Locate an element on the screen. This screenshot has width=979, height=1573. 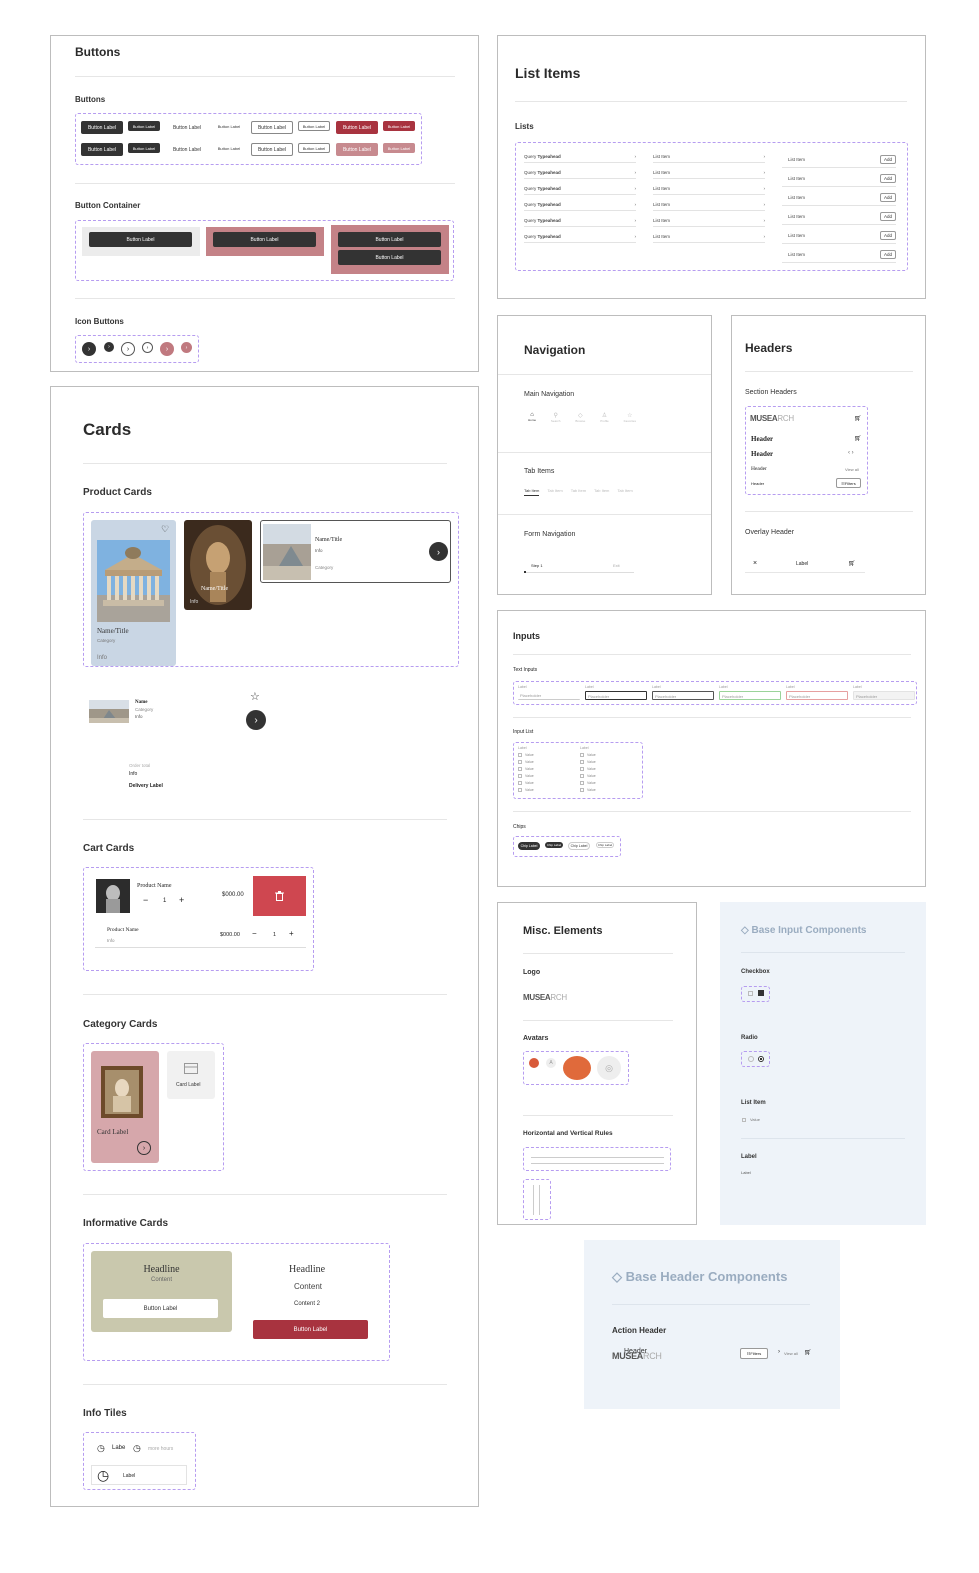
button-ghost-2: Button Label is located at coordinates (187, 149).